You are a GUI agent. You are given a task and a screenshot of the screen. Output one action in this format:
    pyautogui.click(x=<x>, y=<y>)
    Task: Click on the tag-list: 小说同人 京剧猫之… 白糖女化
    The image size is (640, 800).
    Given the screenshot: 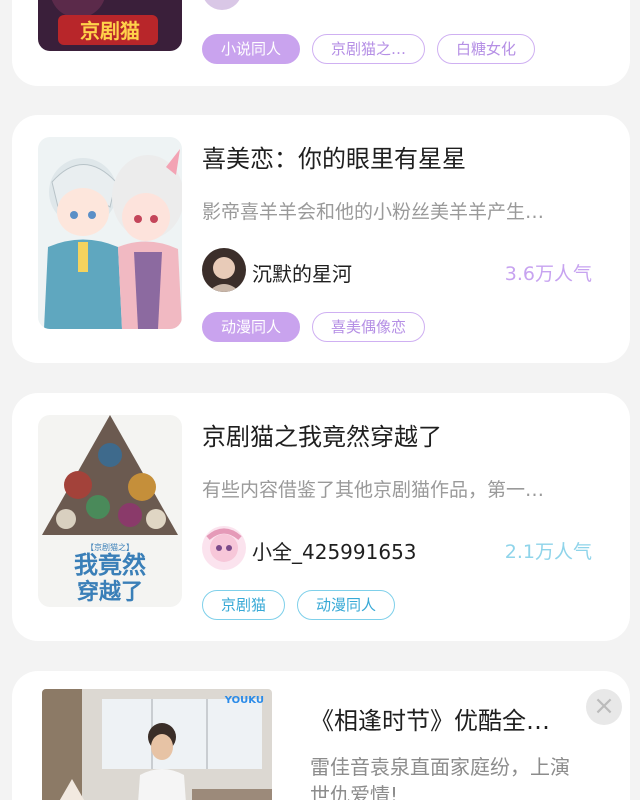 What is the action you would take?
    pyautogui.click(x=369, y=49)
    